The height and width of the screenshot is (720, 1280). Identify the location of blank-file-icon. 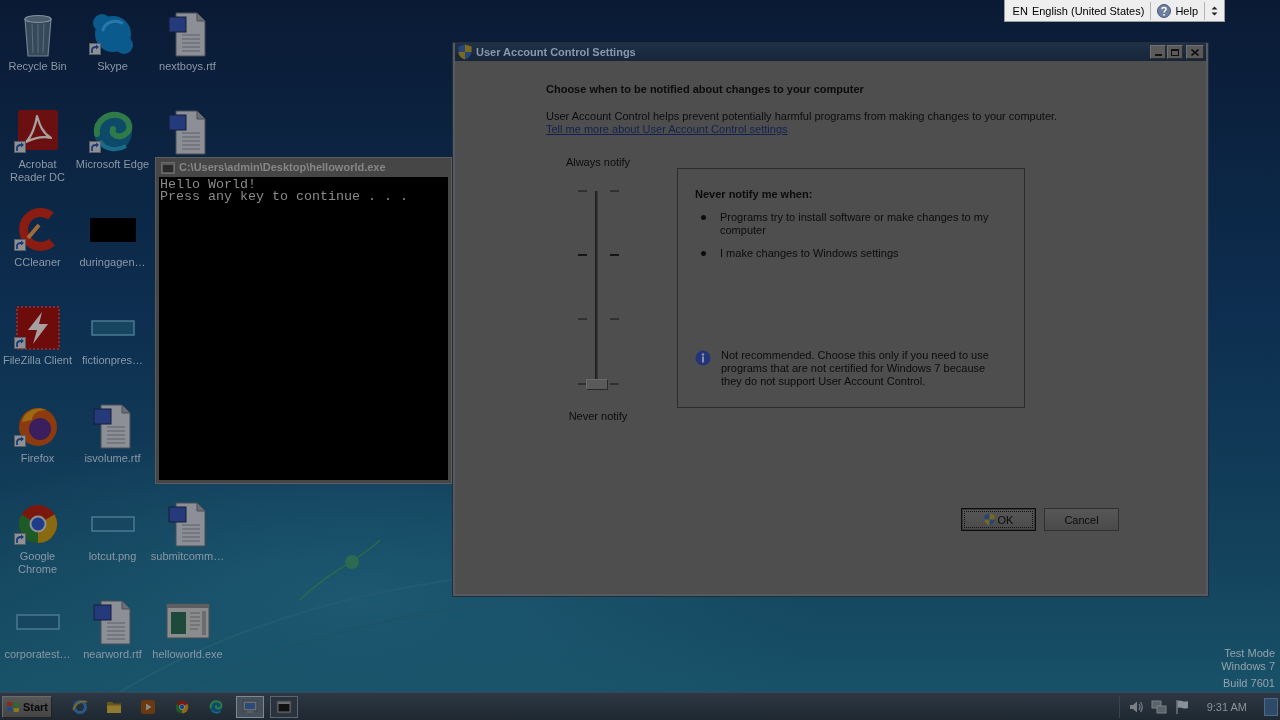
(112, 328).